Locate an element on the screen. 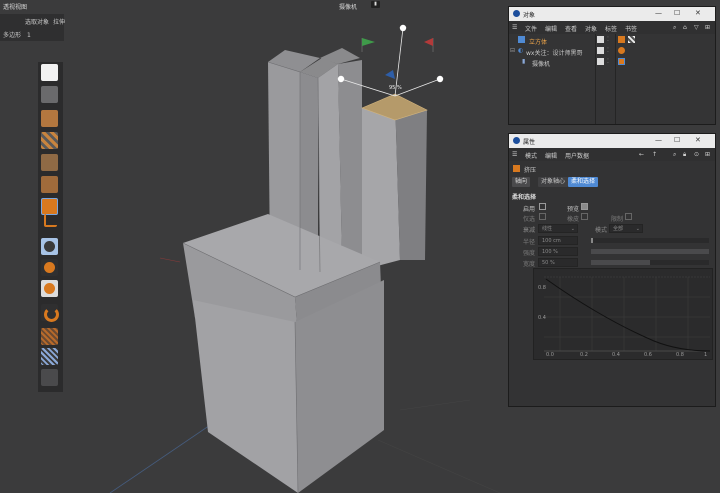  radius-field: 100 cm is located at coordinates (558, 240).